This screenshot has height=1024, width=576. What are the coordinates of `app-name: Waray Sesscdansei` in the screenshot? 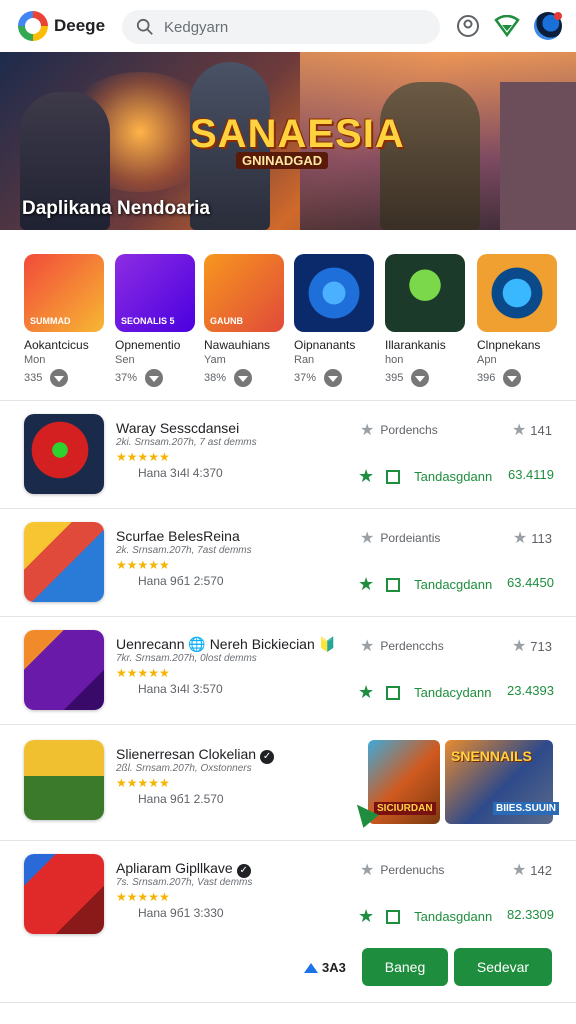 It's located at (178, 428).